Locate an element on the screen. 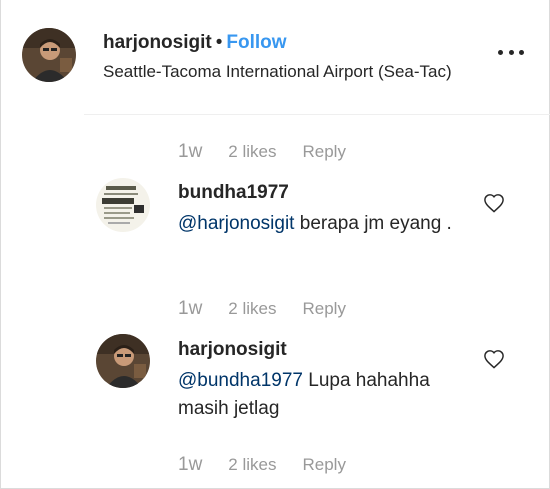  comment-body: berapa jm eyang . is located at coordinates (373, 223).